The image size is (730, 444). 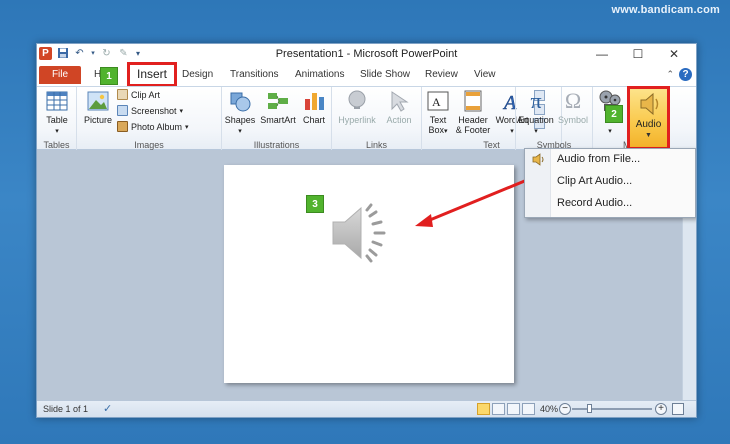 I want to click on hyperlink-button: Hyperlink, so click(x=357, y=107).